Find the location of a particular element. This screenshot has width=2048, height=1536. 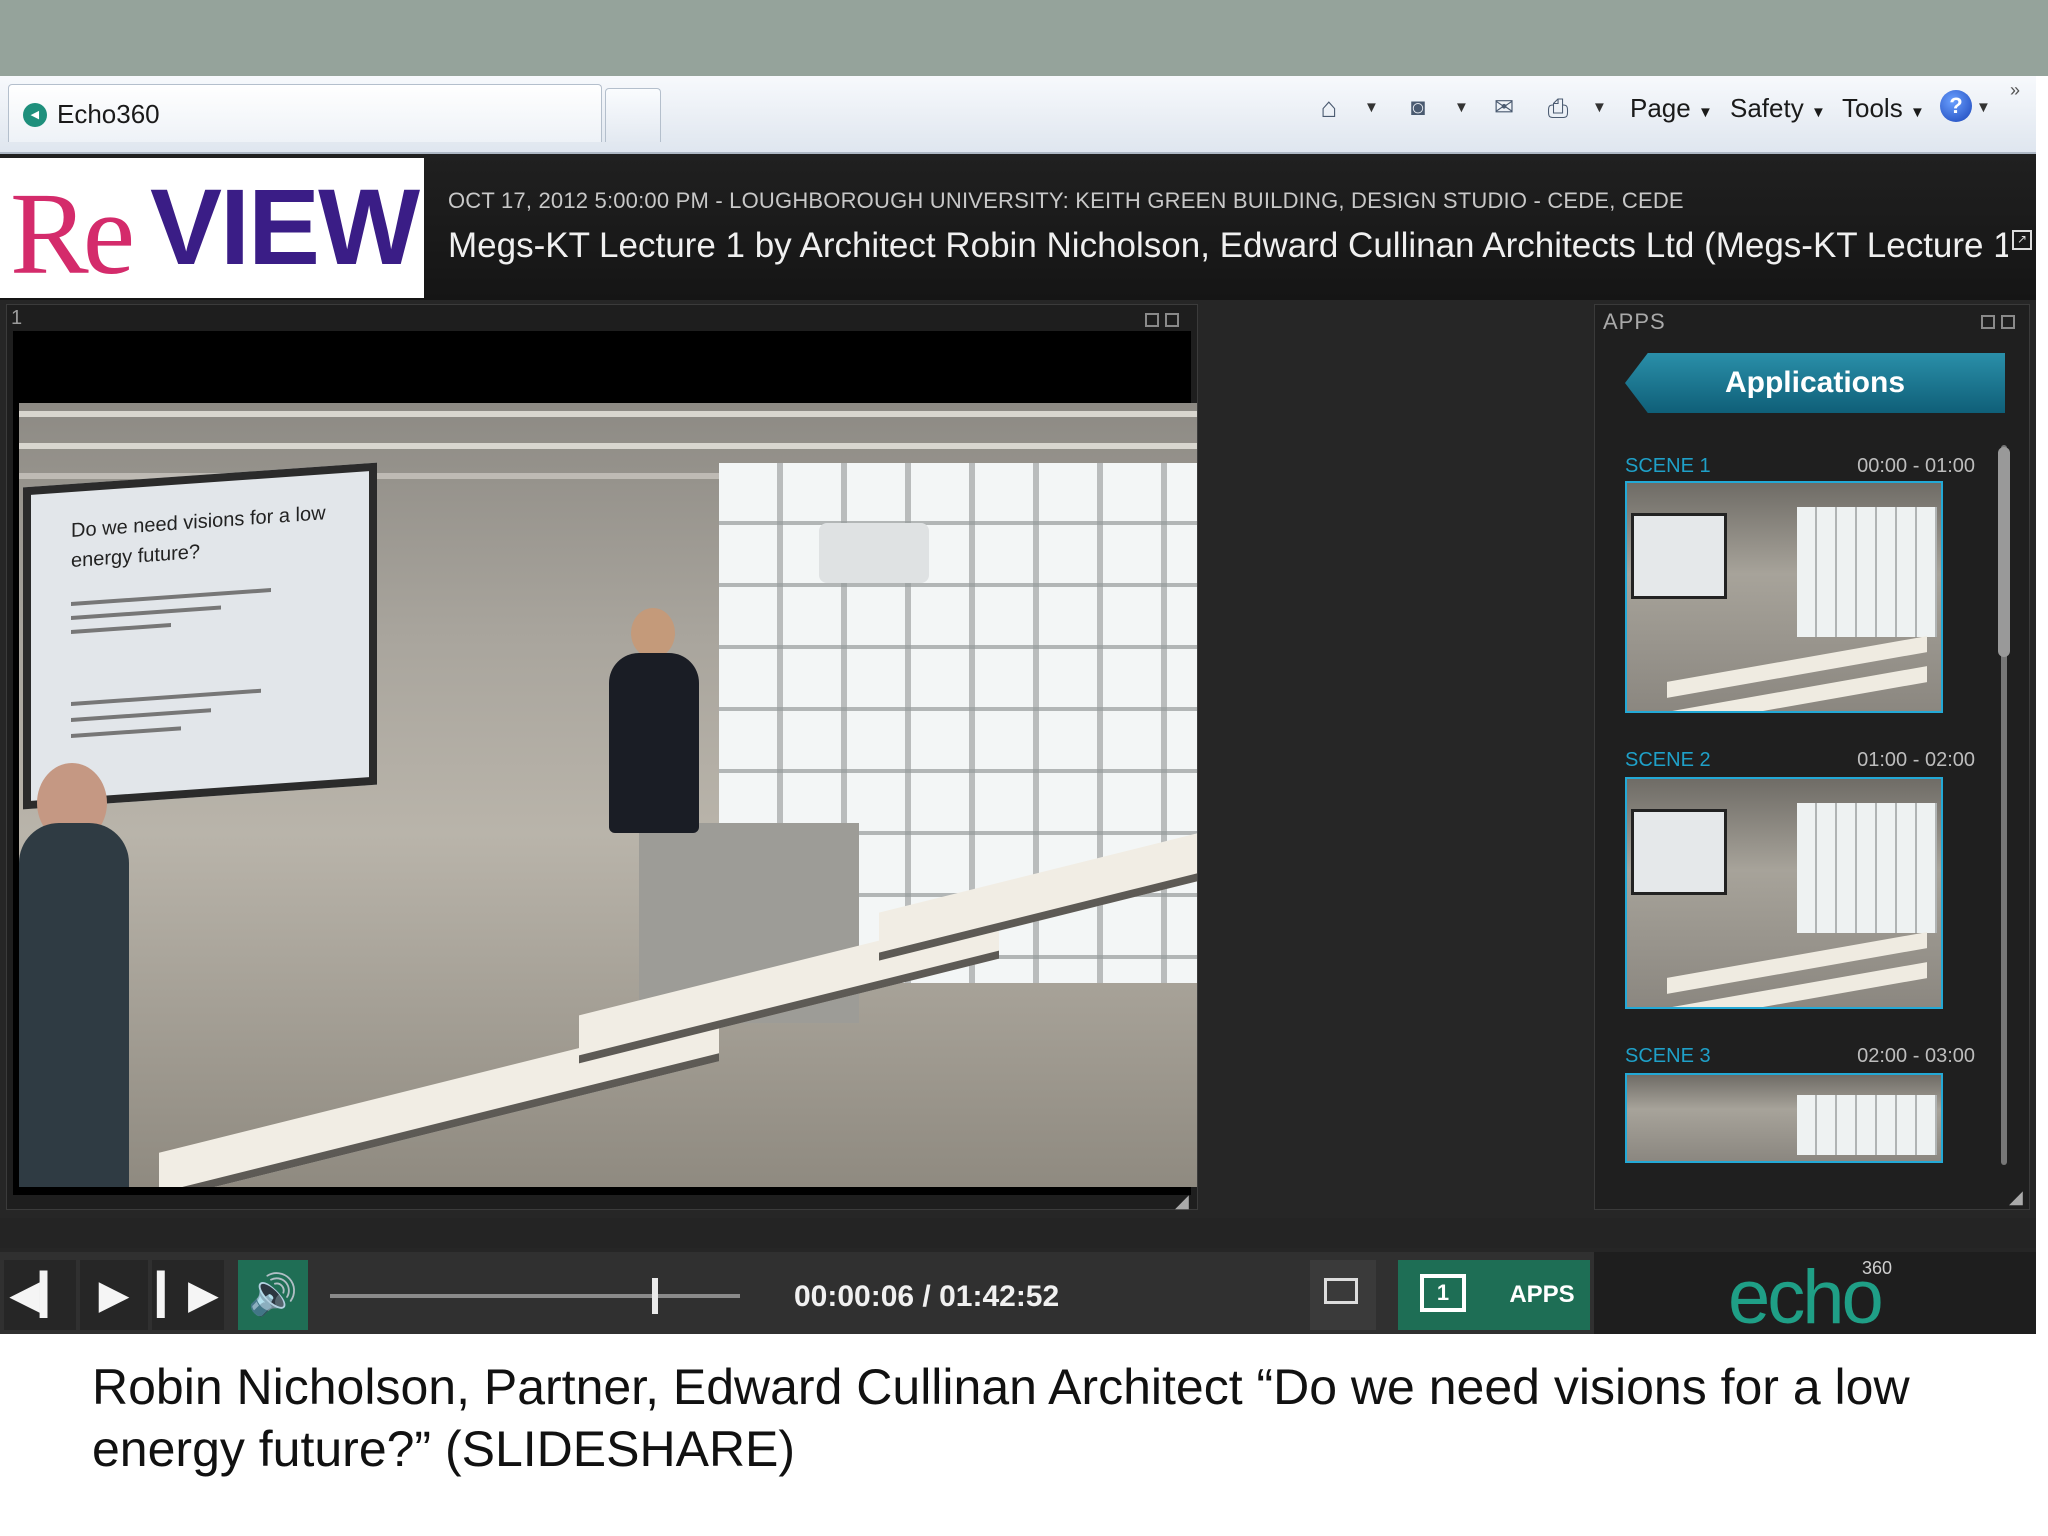

safety-menu-label: Safety is located at coordinates (1767, 108).